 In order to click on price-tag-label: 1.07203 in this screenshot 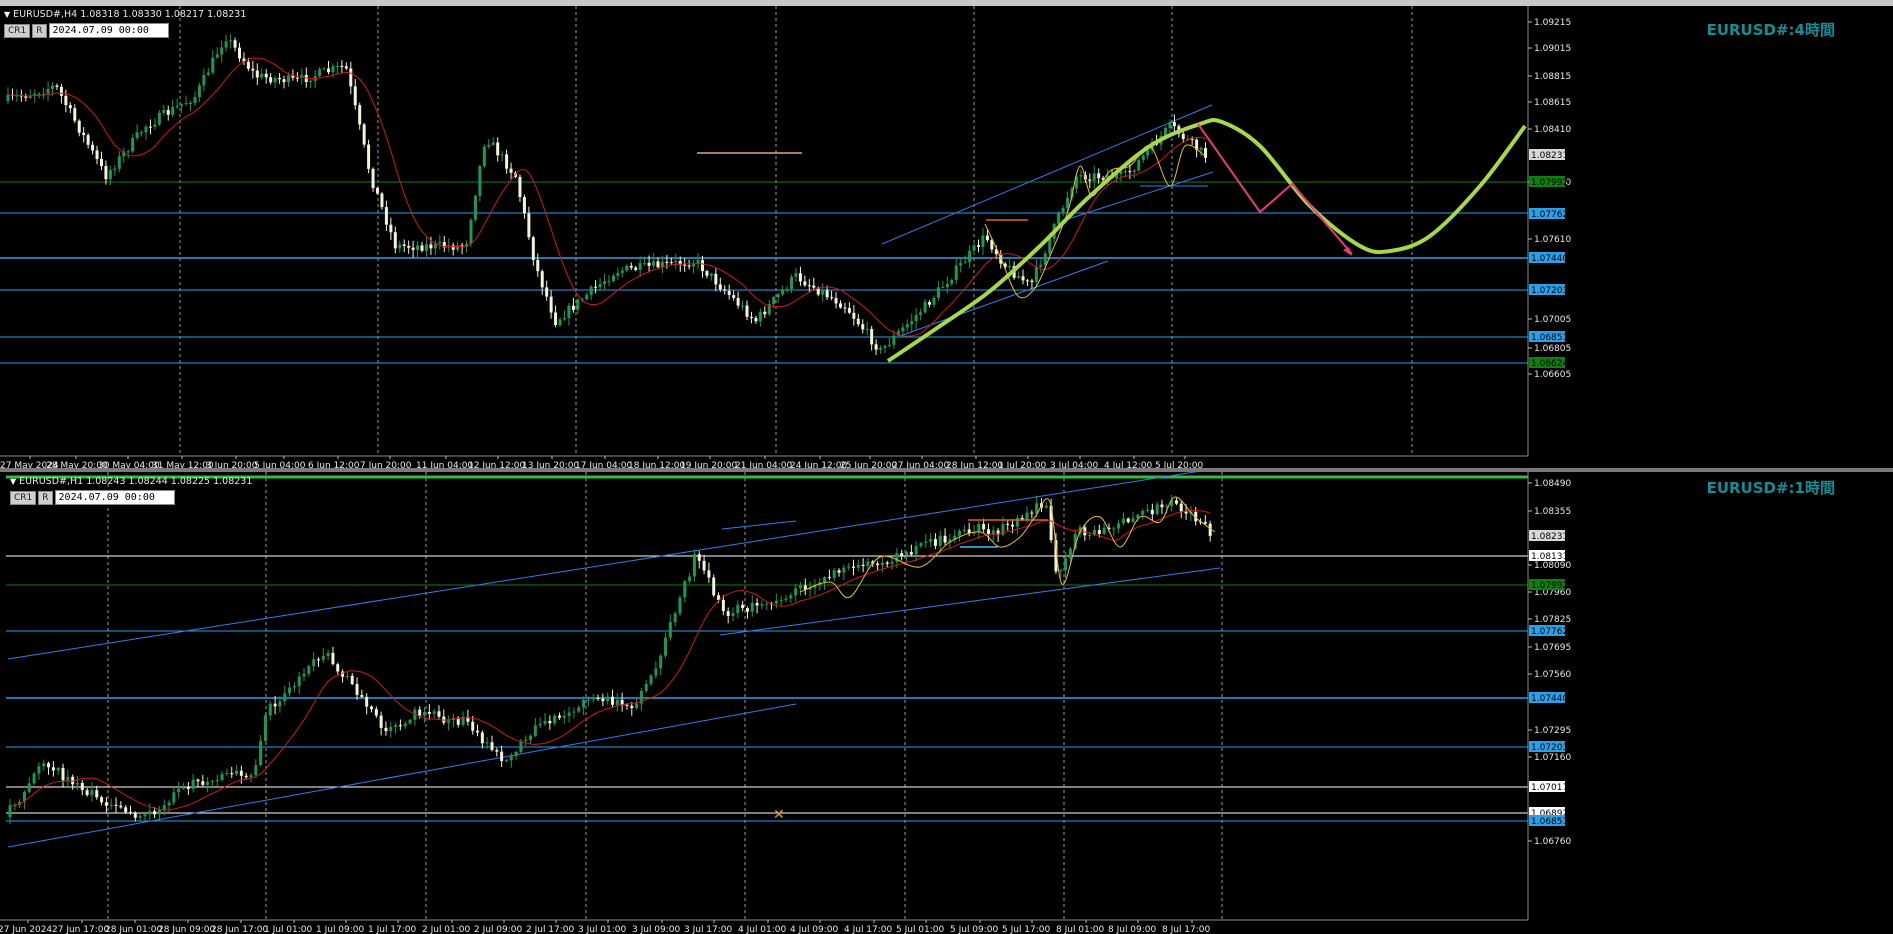, I will do `click(1549, 291)`.